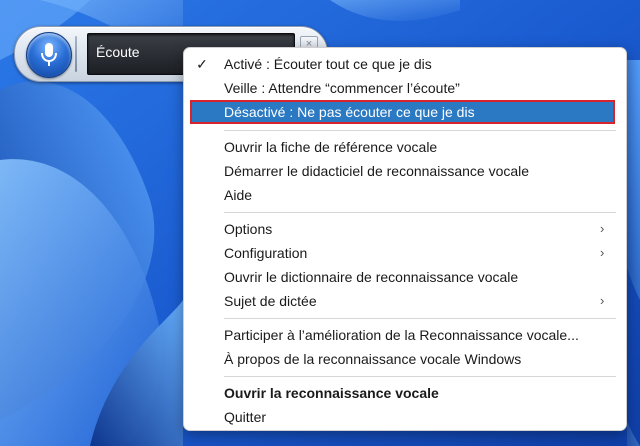 The height and width of the screenshot is (446, 640). I want to click on menu-item-help: Aide, so click(405, 195).